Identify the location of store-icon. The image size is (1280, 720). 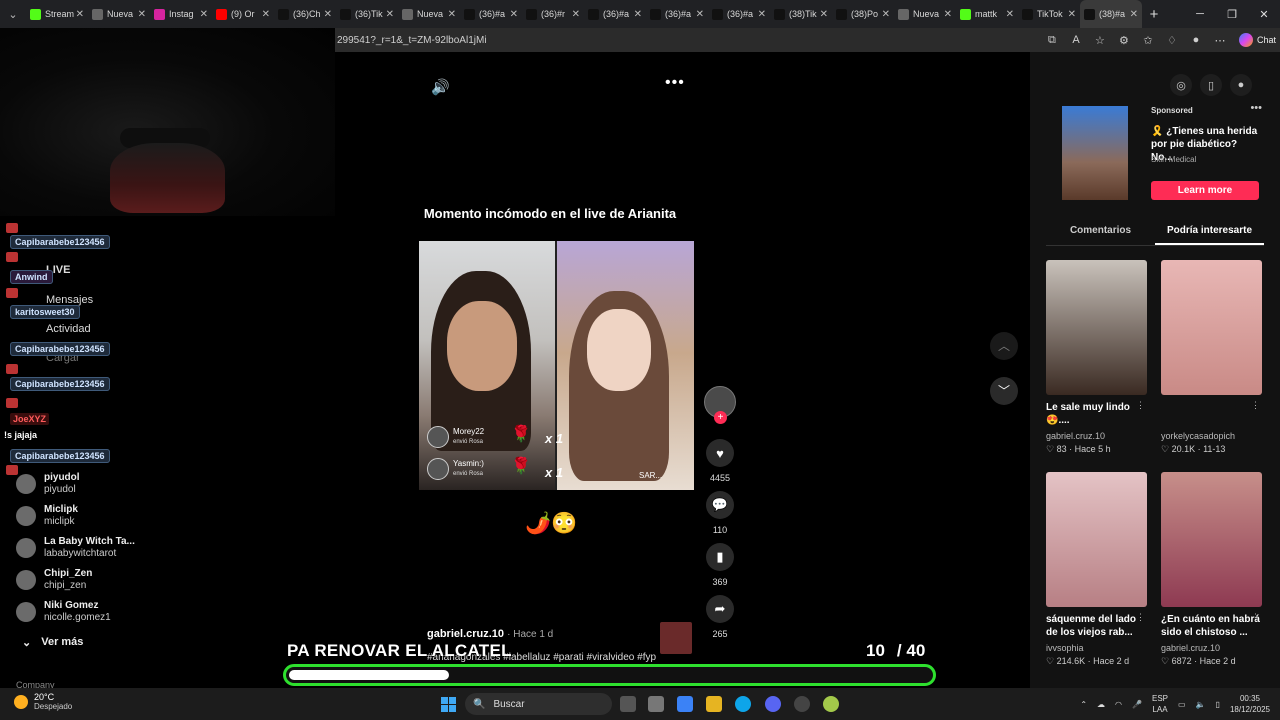
(656, 704).